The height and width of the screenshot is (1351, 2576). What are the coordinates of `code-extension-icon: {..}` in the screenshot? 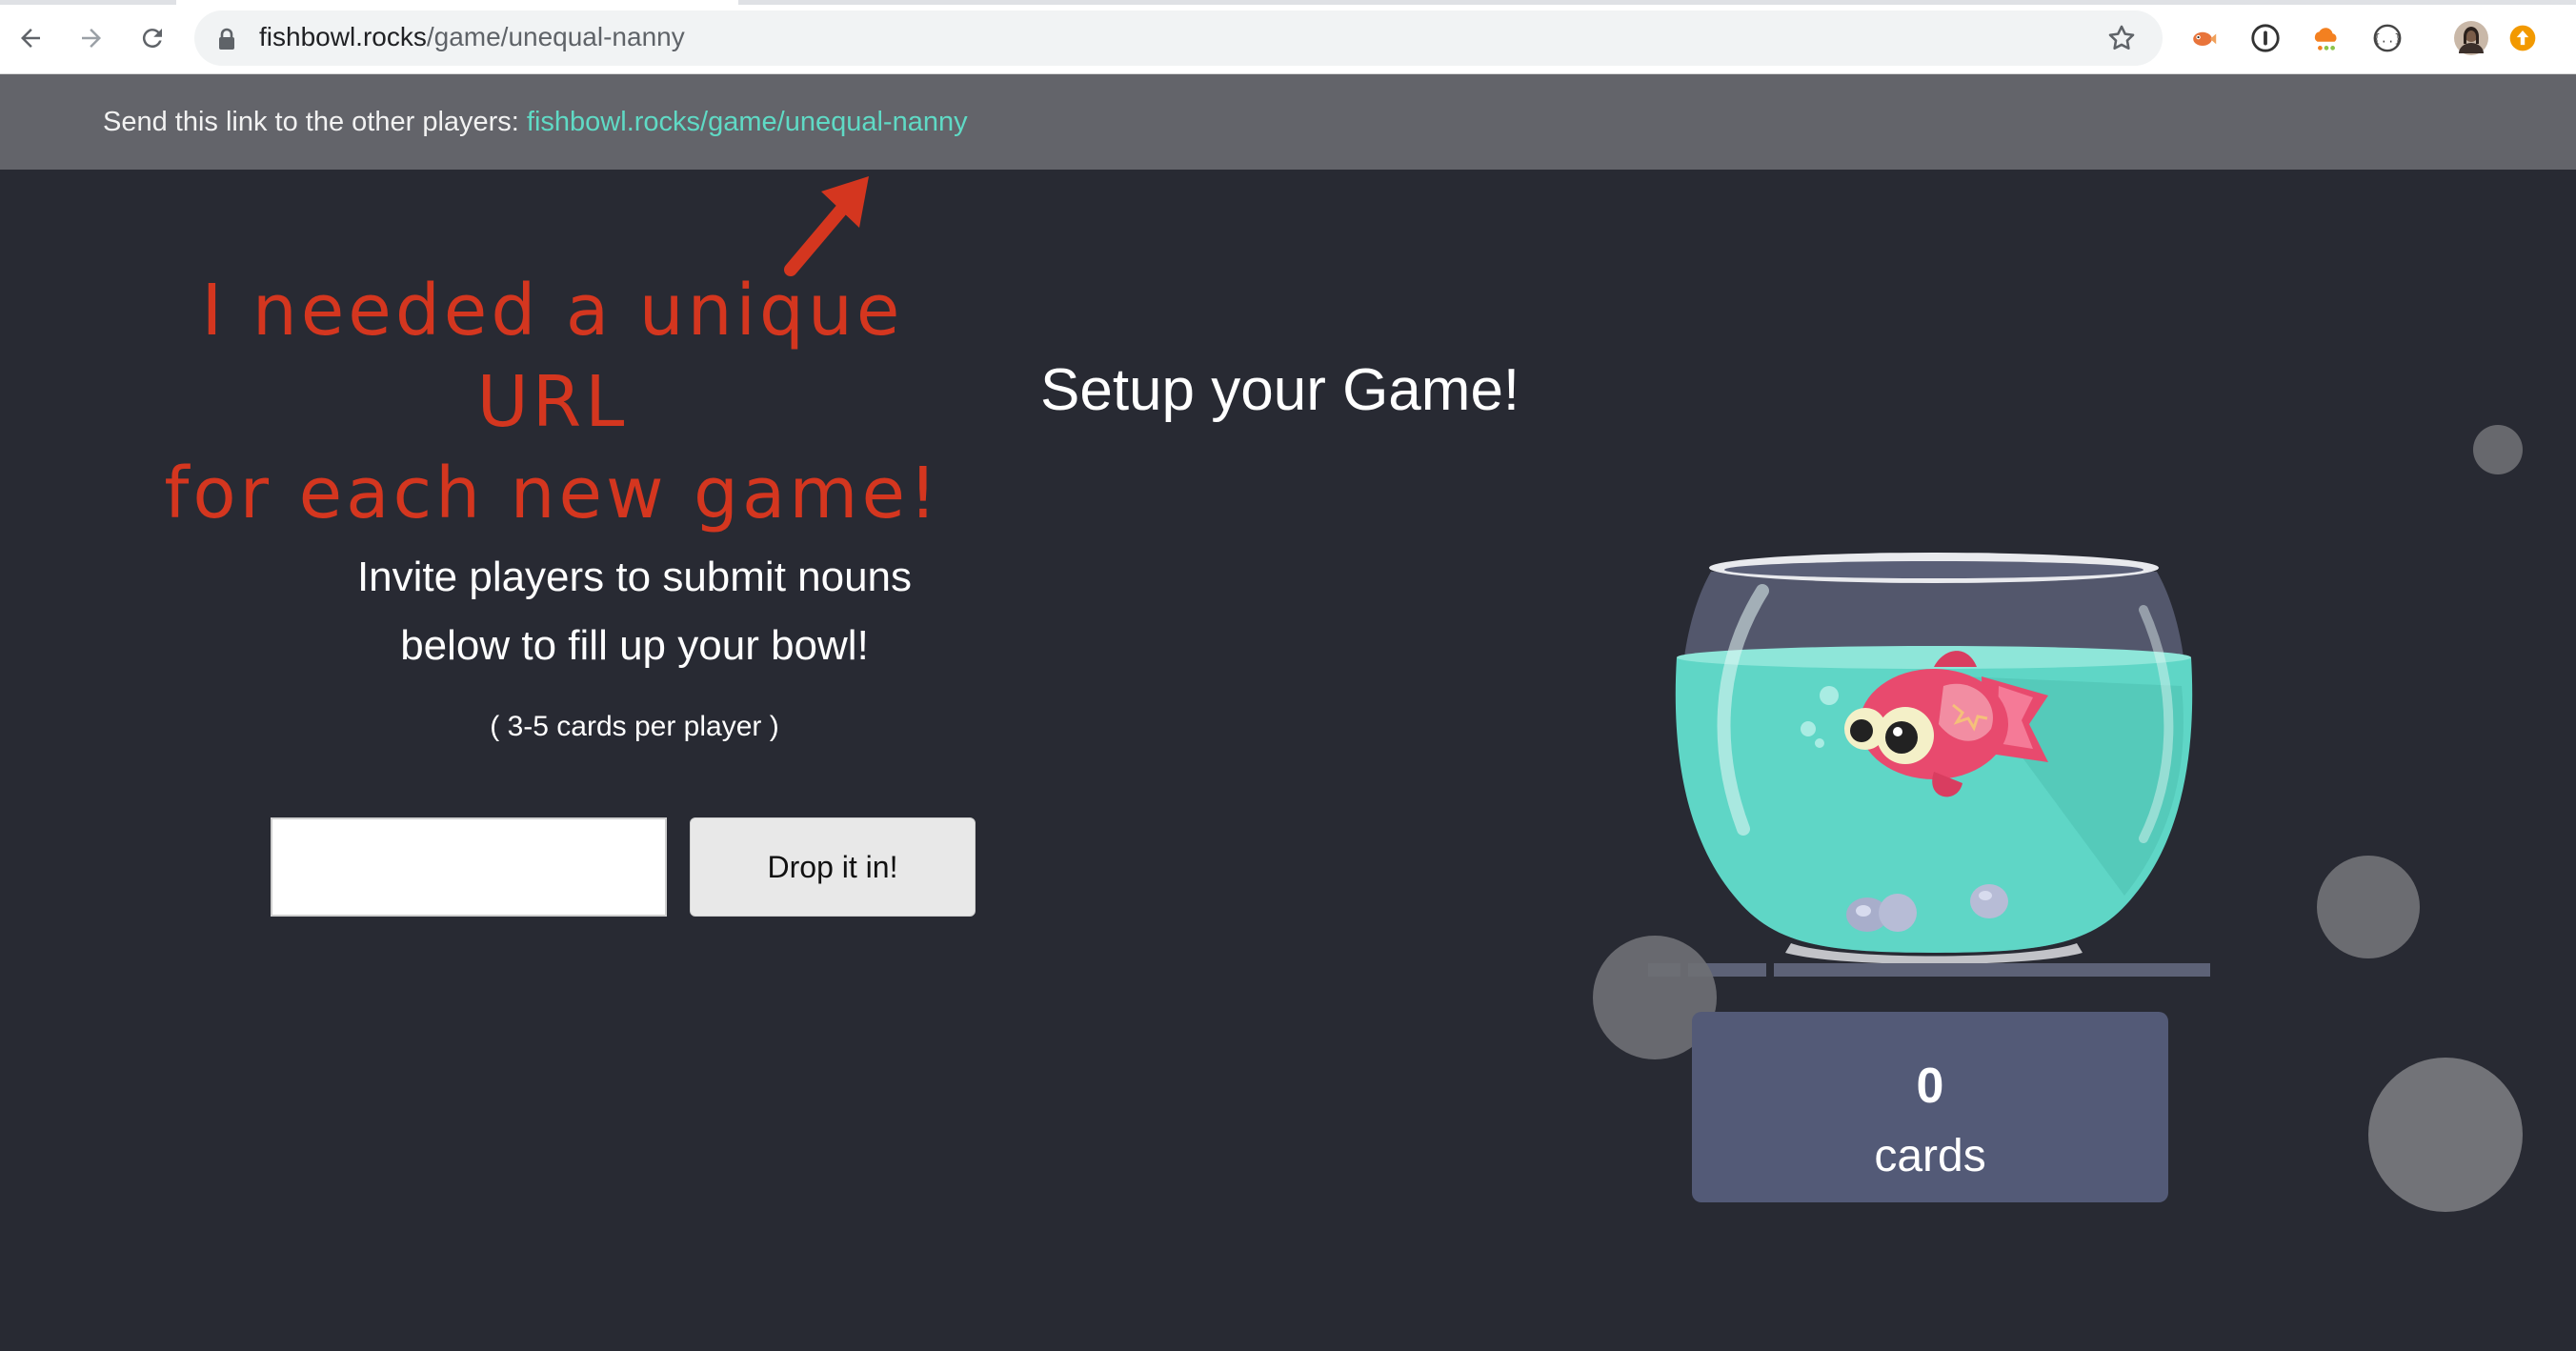 It's located at (2388, 38).